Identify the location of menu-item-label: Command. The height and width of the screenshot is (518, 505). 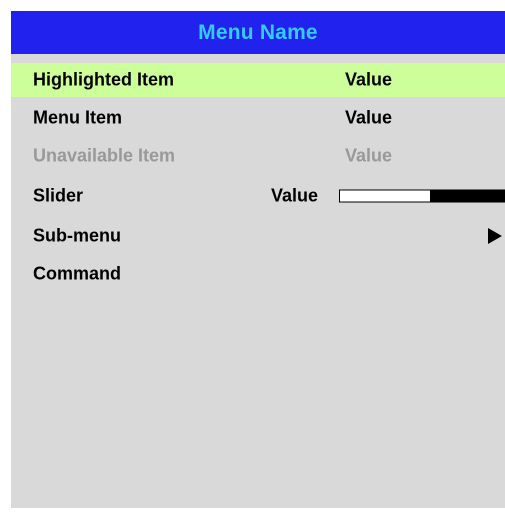
(77, 273).